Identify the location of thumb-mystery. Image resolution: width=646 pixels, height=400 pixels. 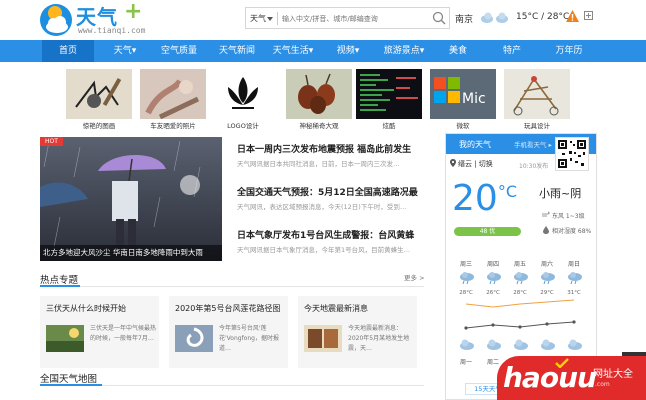
(319, 94).